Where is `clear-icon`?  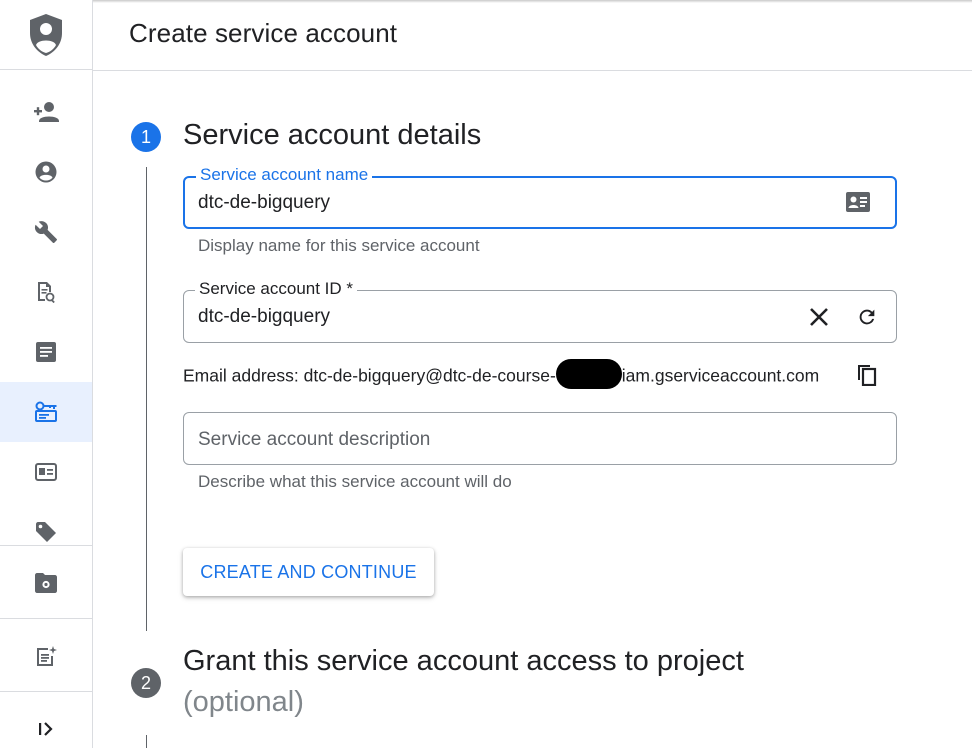
clear-icon is located at coordinates (819, 317).